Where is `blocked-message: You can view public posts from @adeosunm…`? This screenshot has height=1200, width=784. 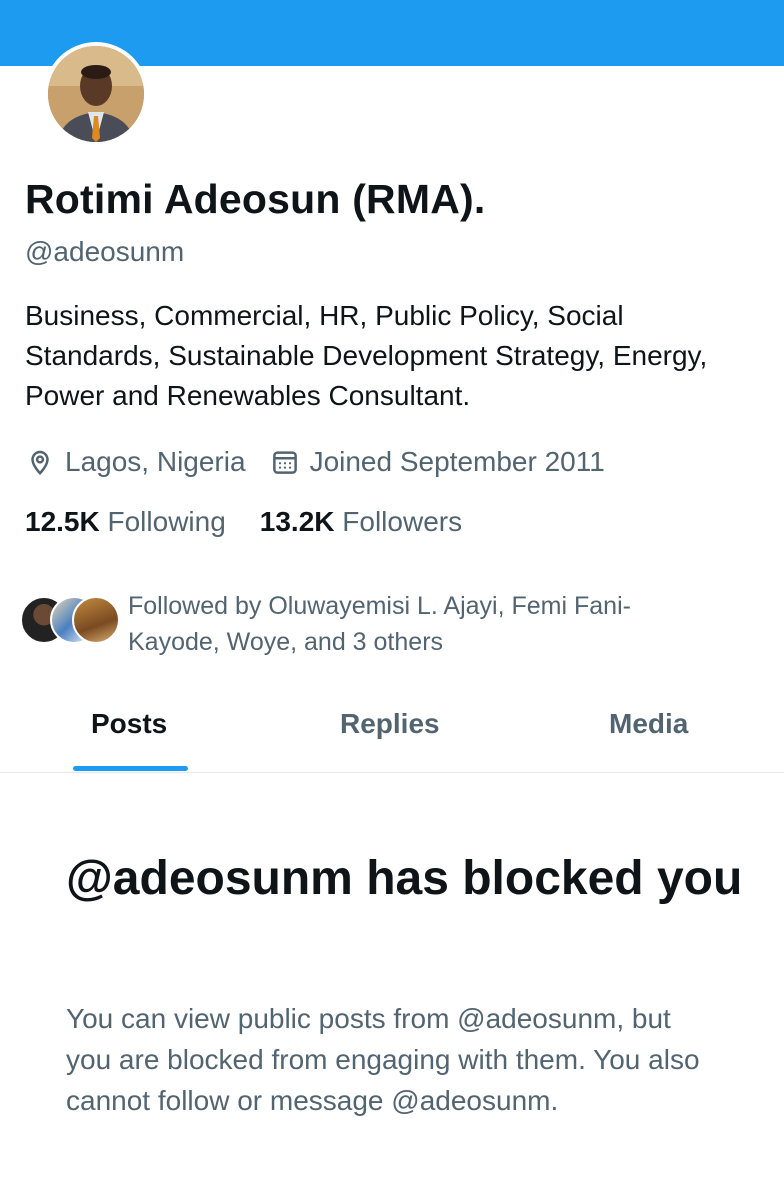
blocked-message: You can view public posts from @adeosunm… is located at coordinates (383, 1059).